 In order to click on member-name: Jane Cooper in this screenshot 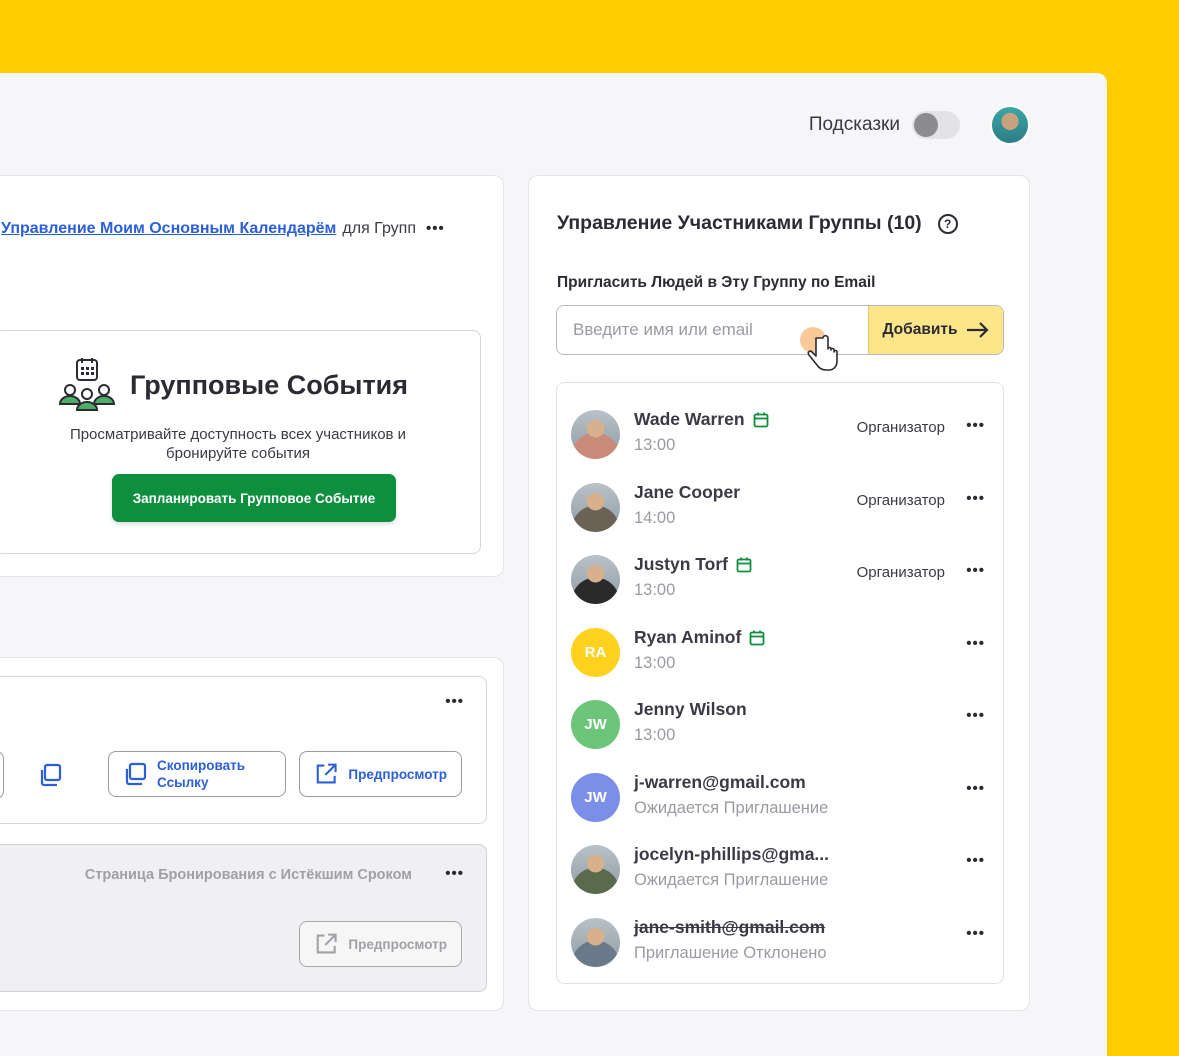, I will do `click(687, 492)`.